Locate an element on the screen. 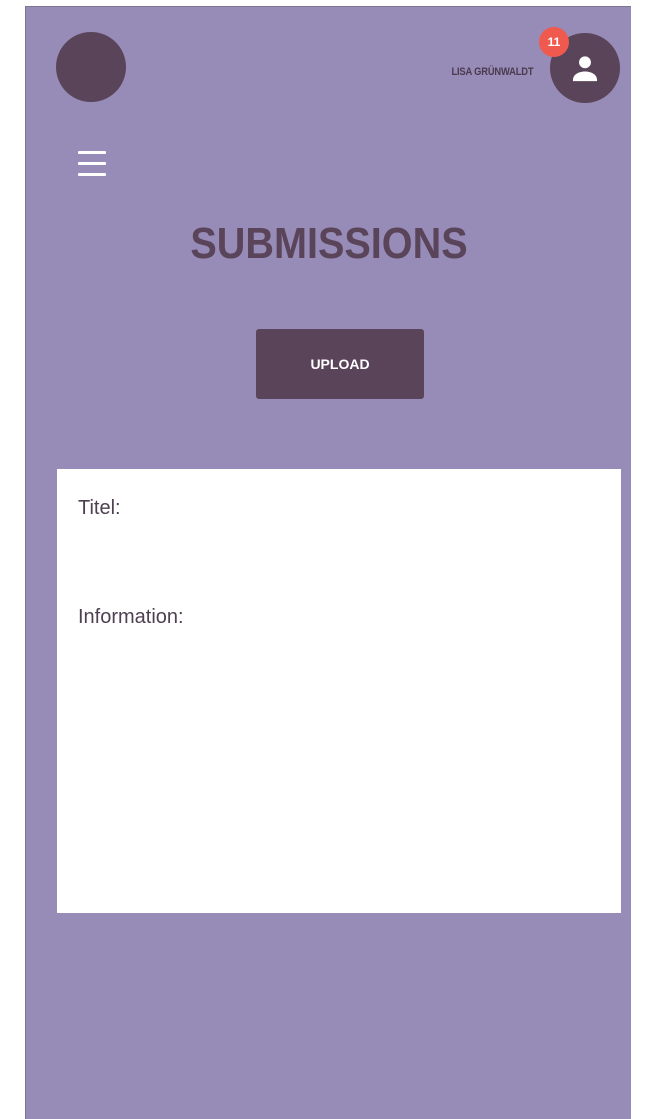  title-label: Titel: is located at coordinates (99, 508).